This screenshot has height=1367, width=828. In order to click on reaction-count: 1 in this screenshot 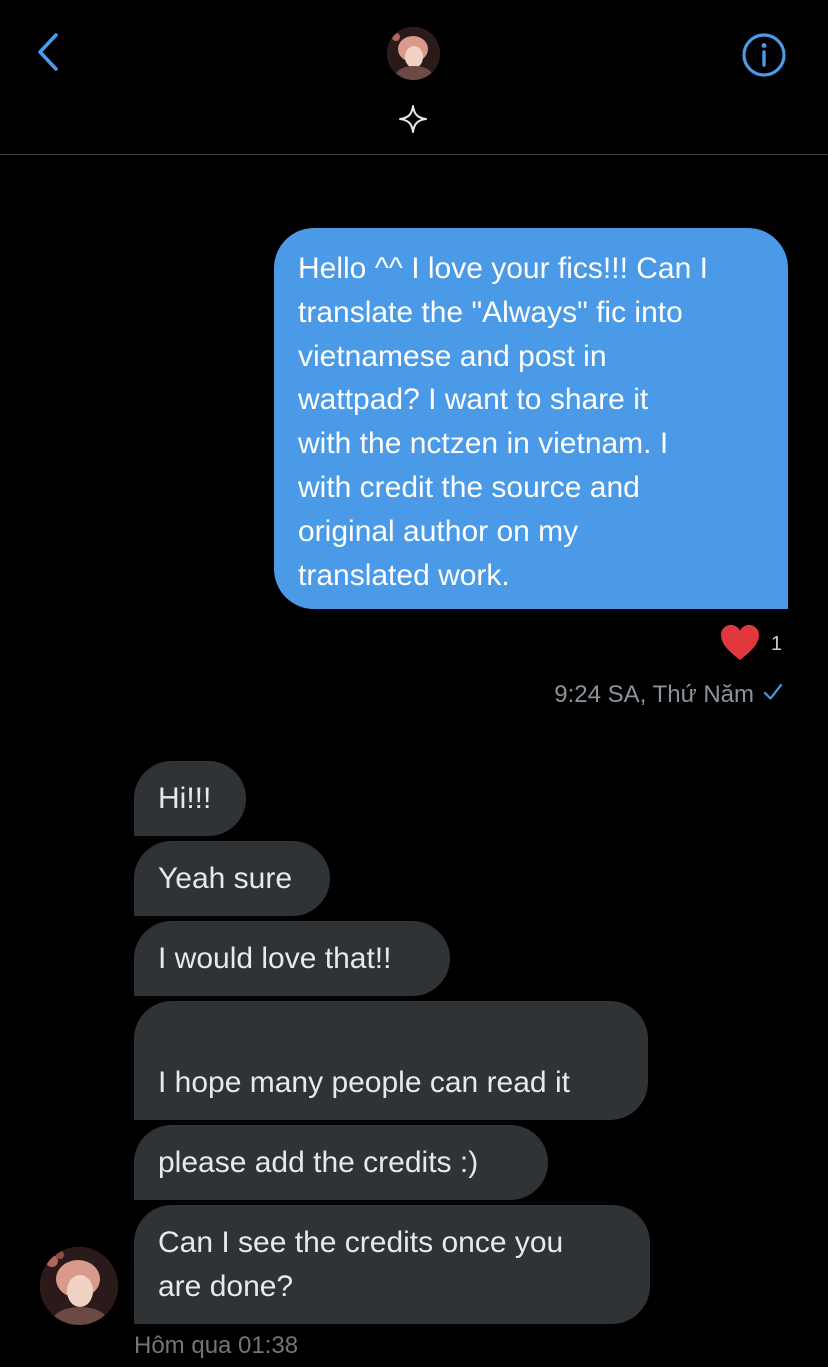, I will do `click(777, 643)`.